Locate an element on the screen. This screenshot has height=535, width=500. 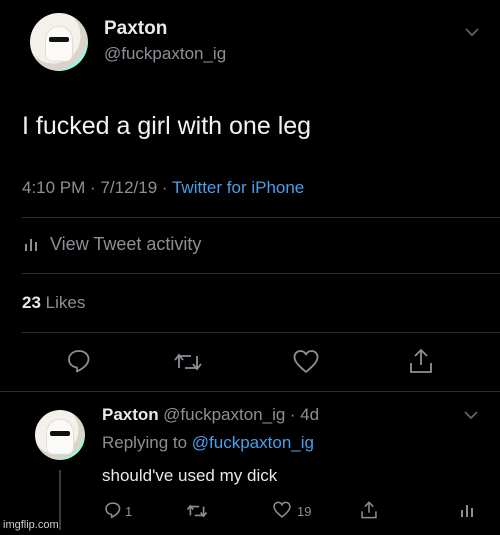
tweet-source-link: Twitter for iPhone is located at coordinates (238, 187).